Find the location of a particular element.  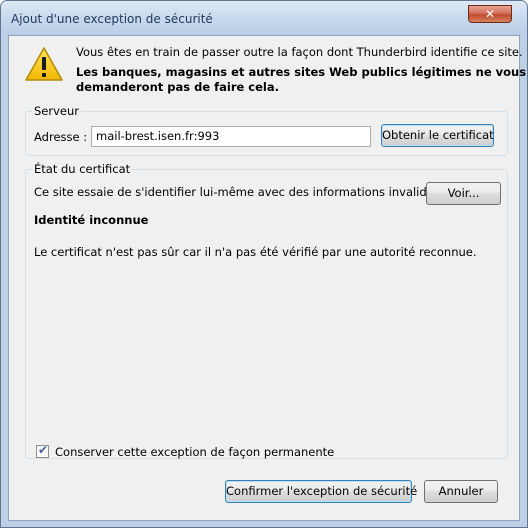

identity-title: Identité inconnue is located at coordinates (91, 220).